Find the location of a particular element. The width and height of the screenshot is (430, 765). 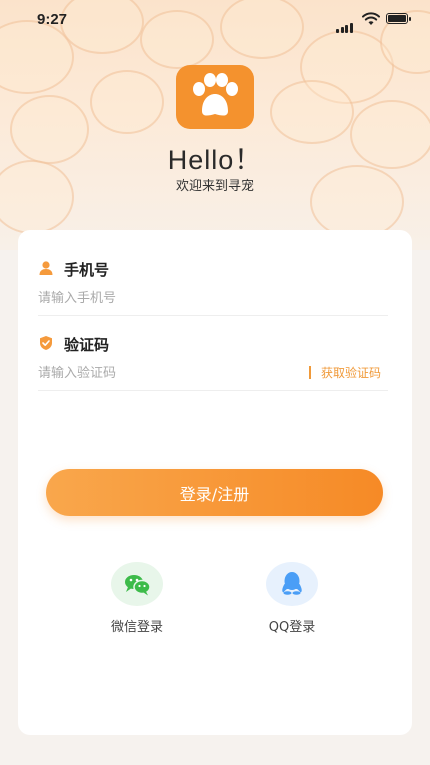

shield-icon is located at coordinates (46, 343).